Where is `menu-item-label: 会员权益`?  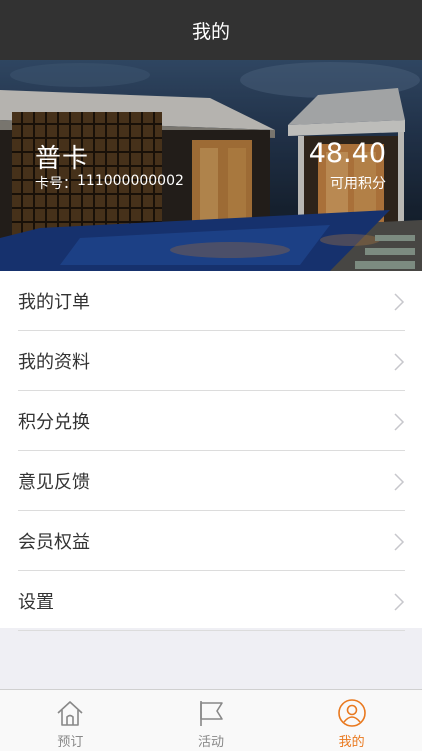
menu-item-label: 会员权益 is located at coordinates (54, 542).